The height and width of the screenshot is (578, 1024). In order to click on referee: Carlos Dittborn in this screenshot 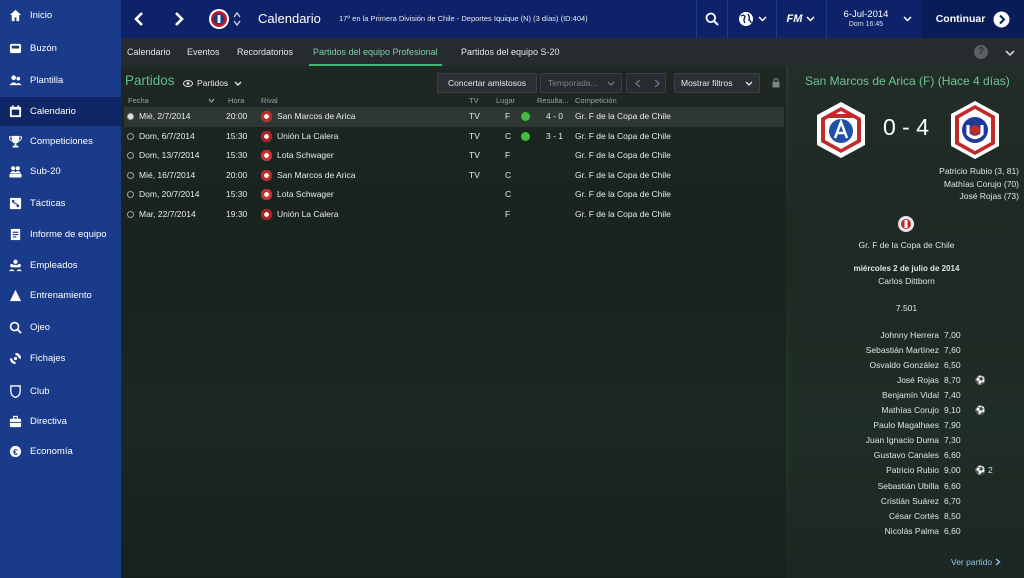, I will do `click(906, 281)`.